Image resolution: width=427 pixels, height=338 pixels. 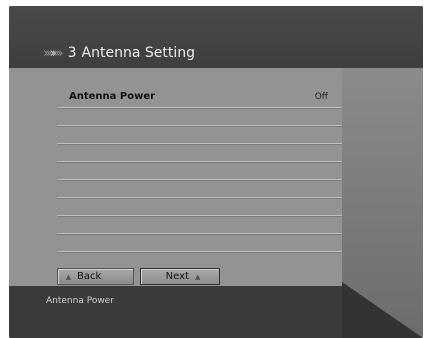 What do you see at coordinates (199, 98) in the screenshot?
I see `setting-row-antenna-power: Antenna Power Off` at bounding box center [199, 98].